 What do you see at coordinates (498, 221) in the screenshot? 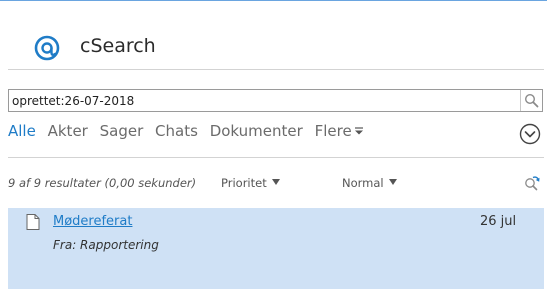
I see `result-date: 26 jul` at bounding box center [498, 221].